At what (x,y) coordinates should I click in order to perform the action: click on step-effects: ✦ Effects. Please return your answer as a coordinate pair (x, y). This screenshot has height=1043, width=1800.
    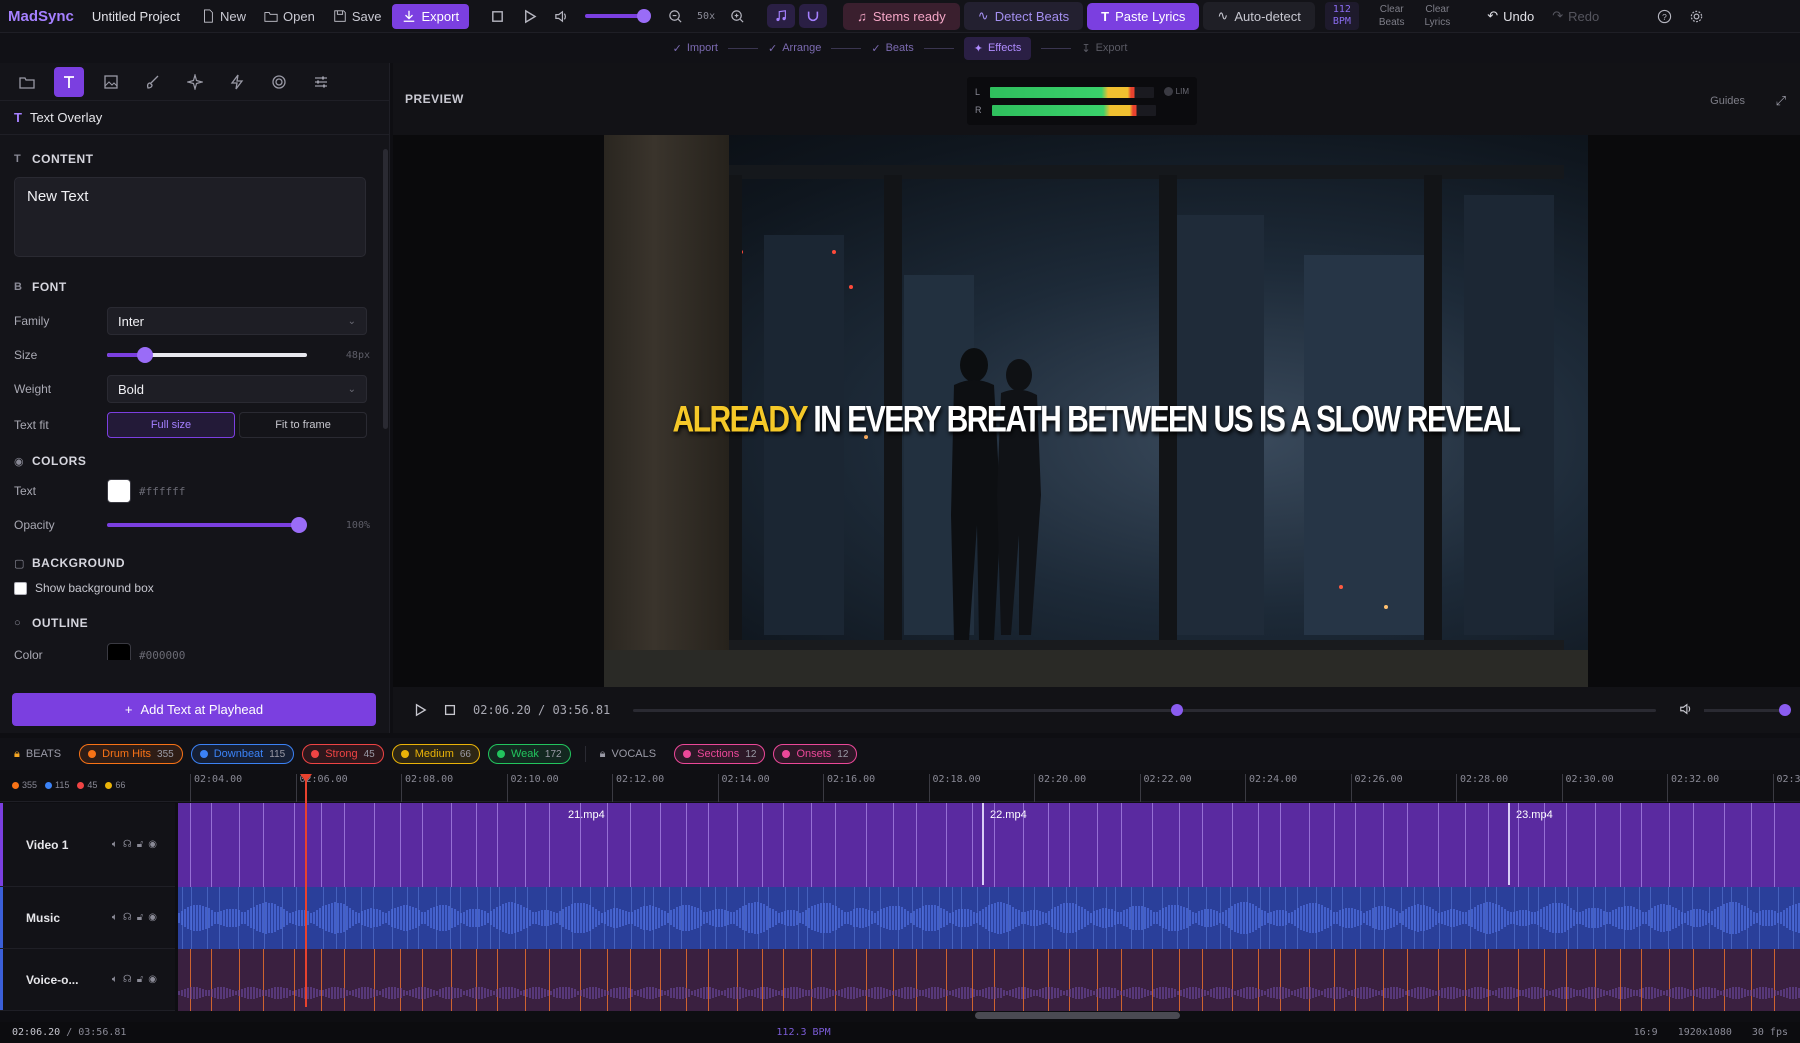
    Looking at the image, I should click on (997, 48).